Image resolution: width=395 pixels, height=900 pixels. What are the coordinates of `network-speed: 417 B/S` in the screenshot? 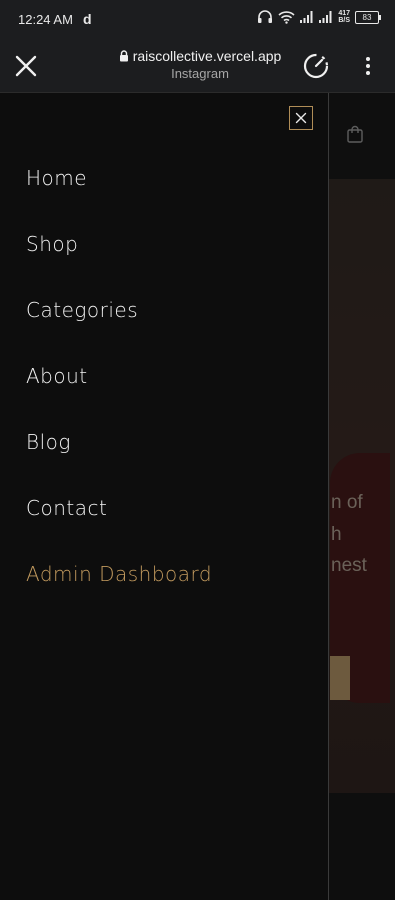 It's located at (344, 17).